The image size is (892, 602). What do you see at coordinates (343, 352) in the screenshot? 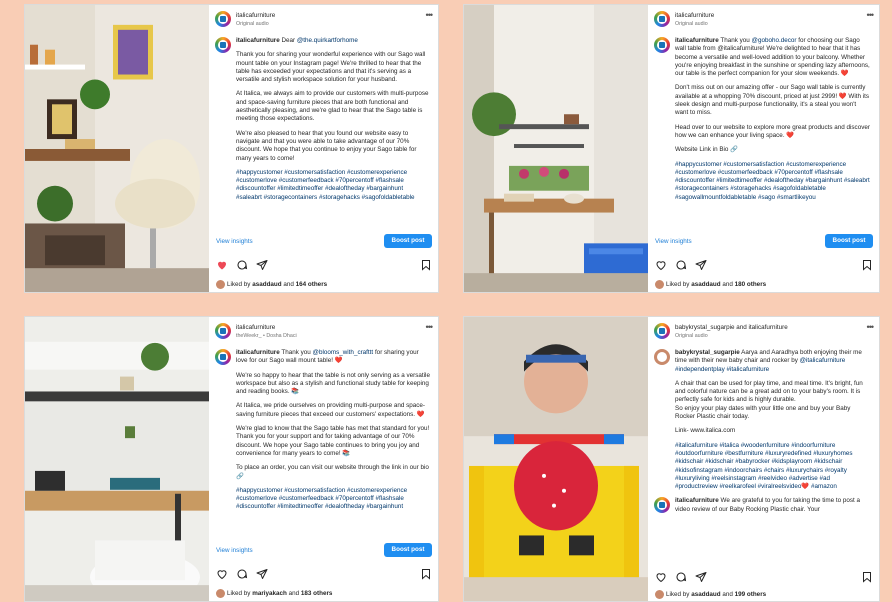
I see `mention-link: @blooms_with_crafttt` at bounding box center [343, 352].